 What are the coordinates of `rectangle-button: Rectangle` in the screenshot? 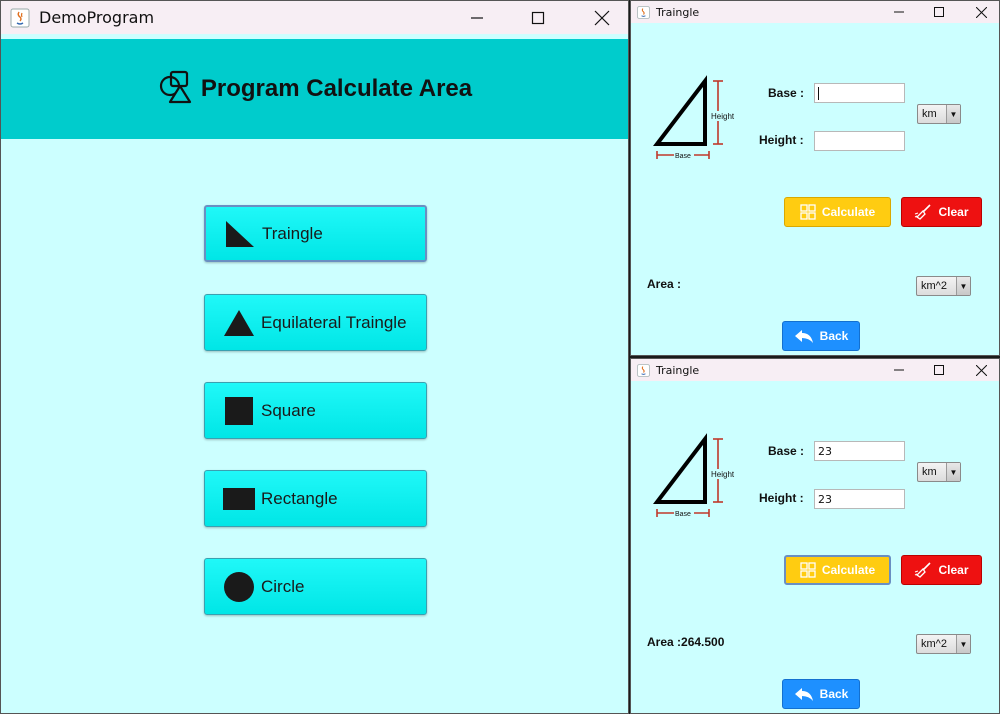 It's located at (315, 498).